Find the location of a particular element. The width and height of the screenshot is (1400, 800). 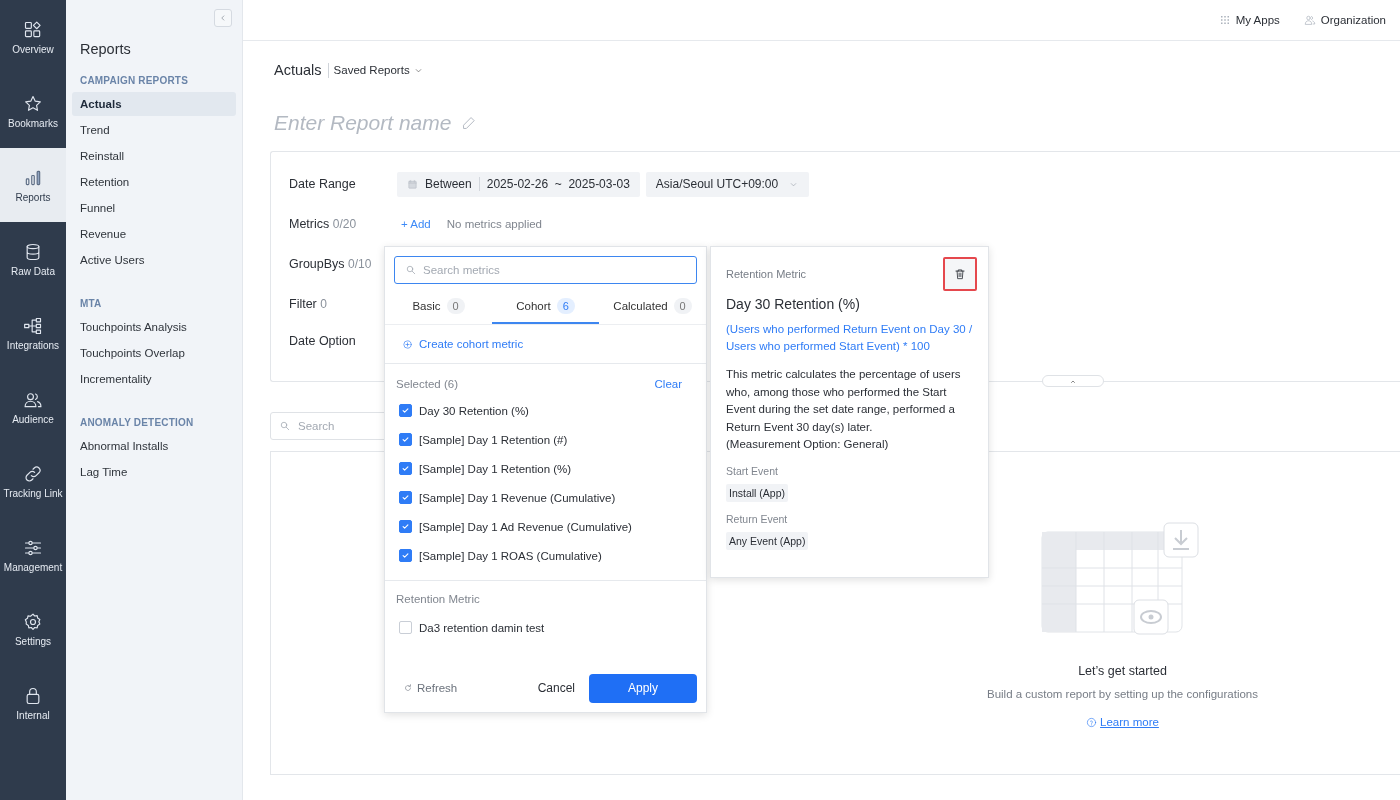

nav-item: Management is located at coordinates (33, 555).